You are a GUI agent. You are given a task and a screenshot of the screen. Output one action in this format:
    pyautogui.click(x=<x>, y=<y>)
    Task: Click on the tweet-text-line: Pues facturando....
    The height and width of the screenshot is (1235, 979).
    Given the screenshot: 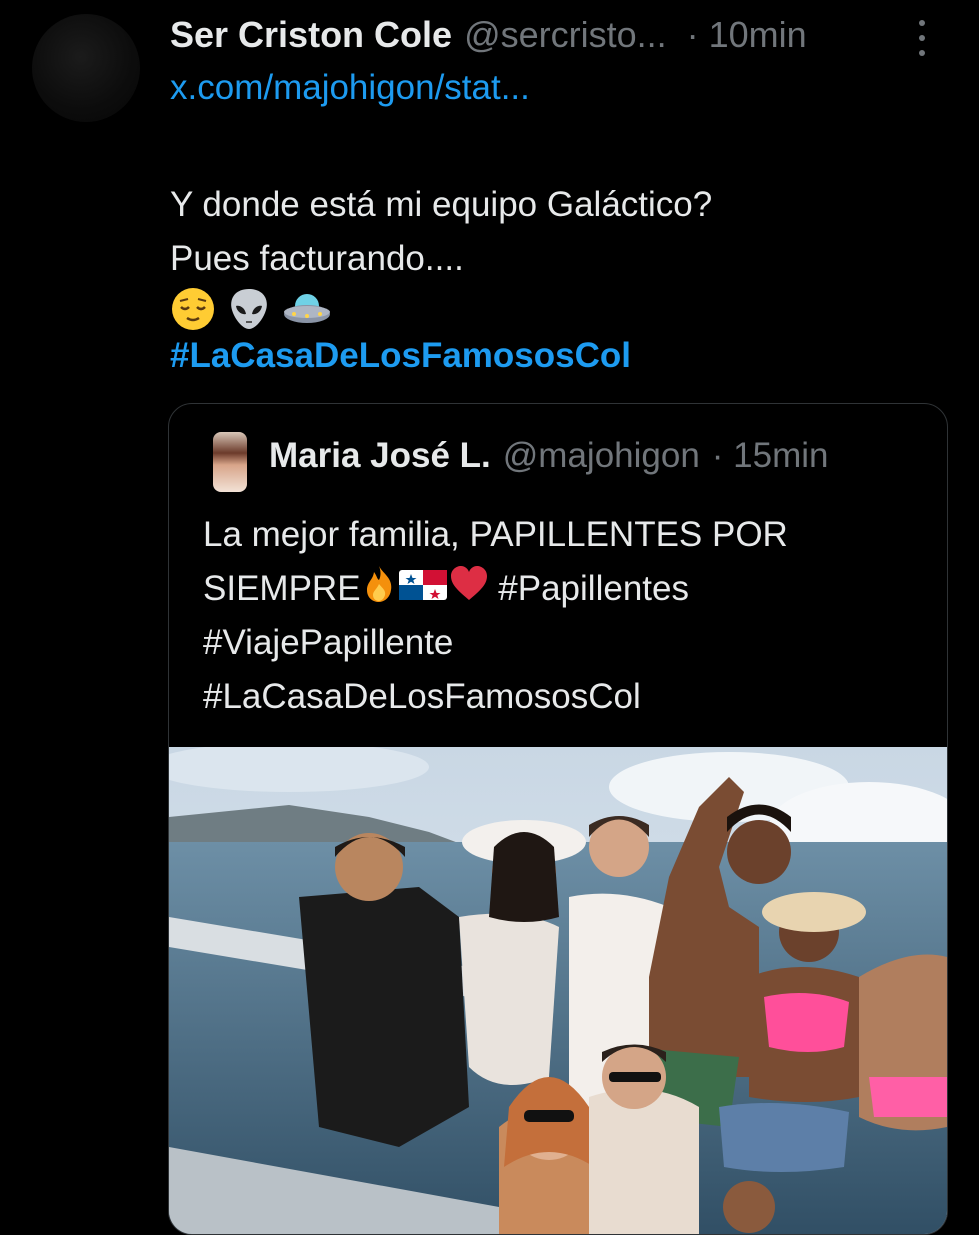 What is the action you would take?
    pyautogui.click(x=317, y=258)
    